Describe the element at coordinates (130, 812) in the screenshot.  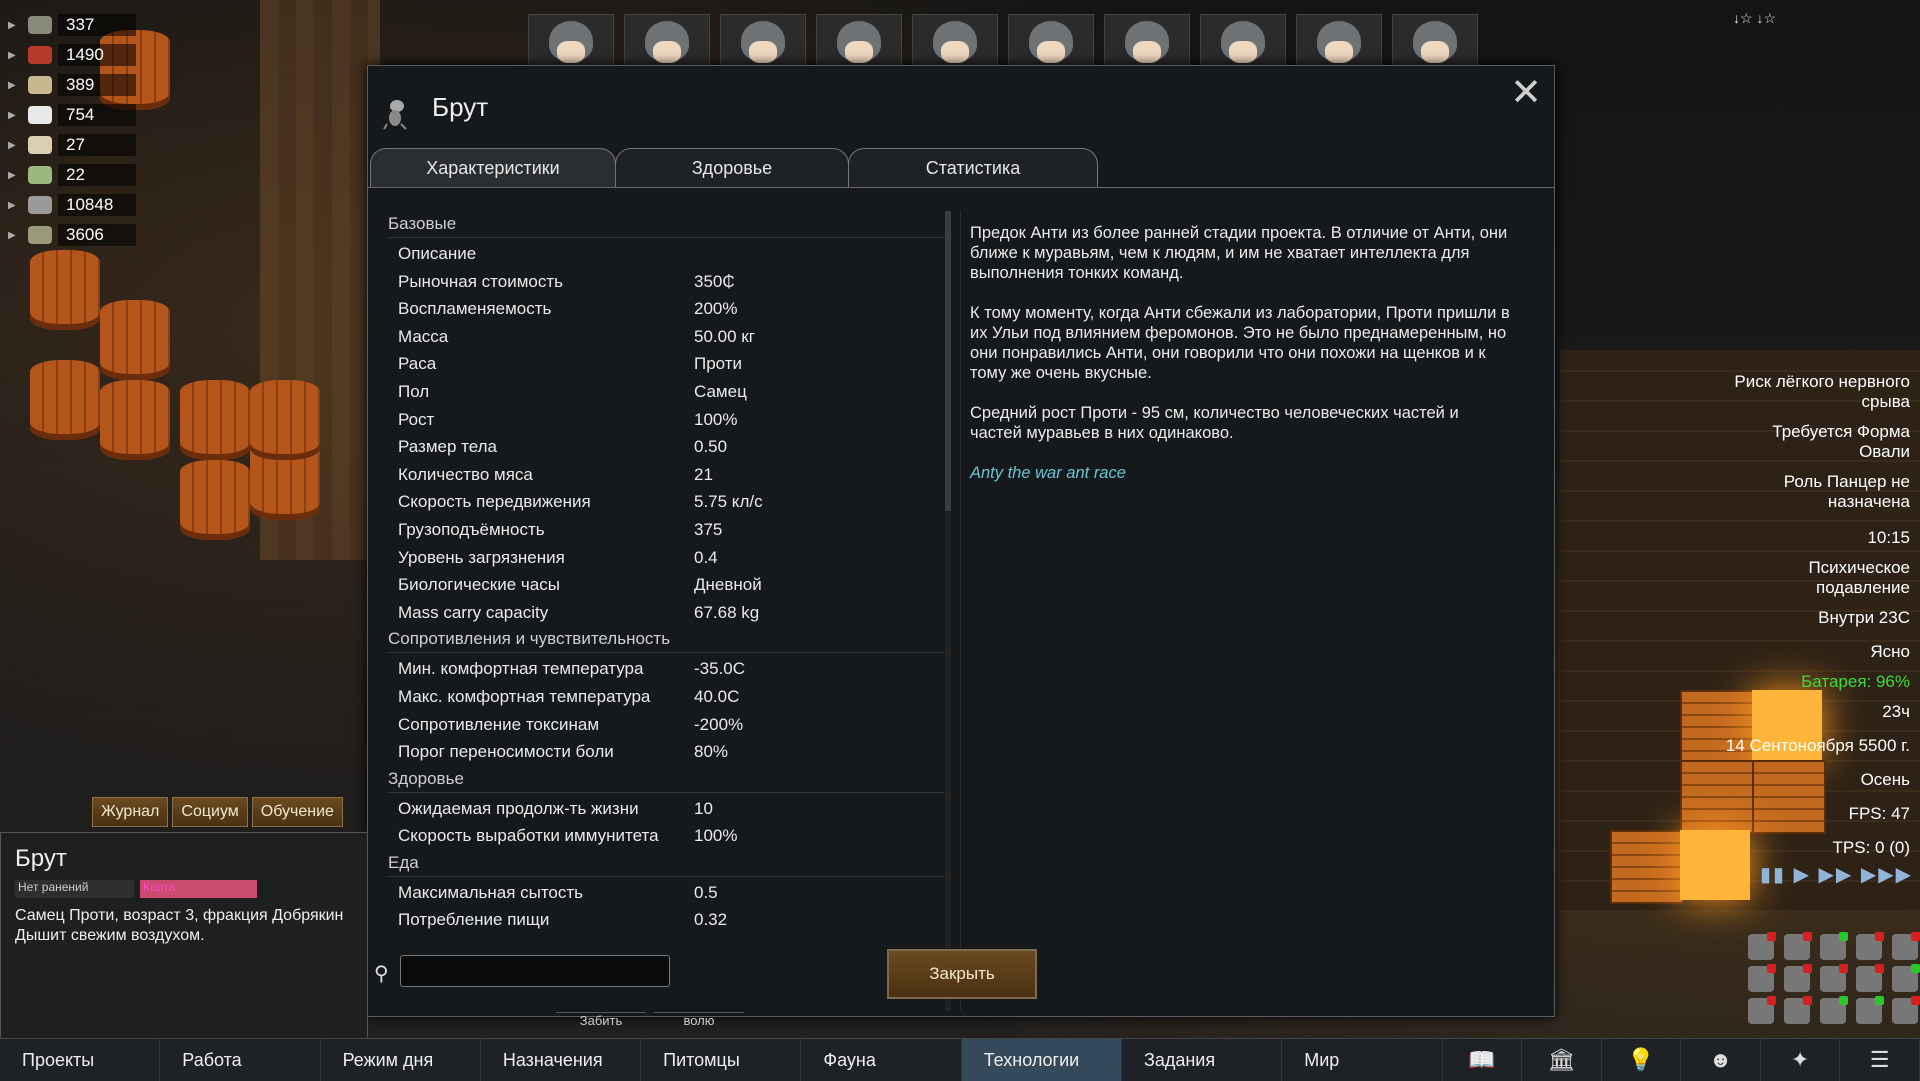
I see `tab-log: Журнал` at that location.